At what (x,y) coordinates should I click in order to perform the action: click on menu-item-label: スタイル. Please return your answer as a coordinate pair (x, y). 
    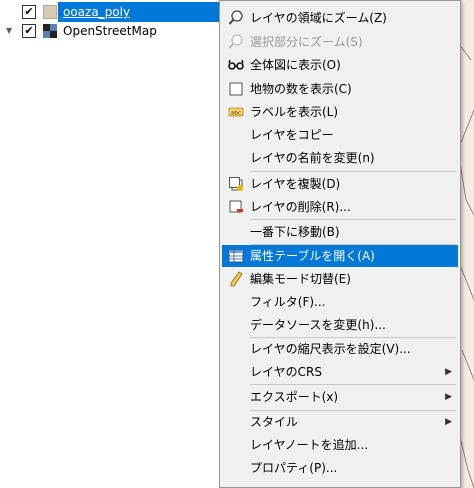
    Looking at the image, I should click on (274, 422).